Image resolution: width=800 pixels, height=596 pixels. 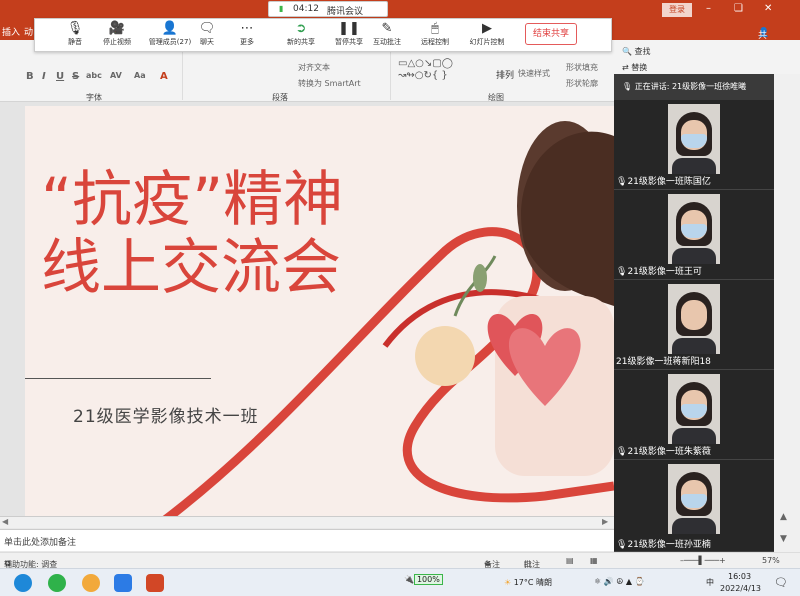 What do you see at coordinates (94, 75) in the screenshot?
I see `text-shadow-button: abc` at bounding box center [94, 75].